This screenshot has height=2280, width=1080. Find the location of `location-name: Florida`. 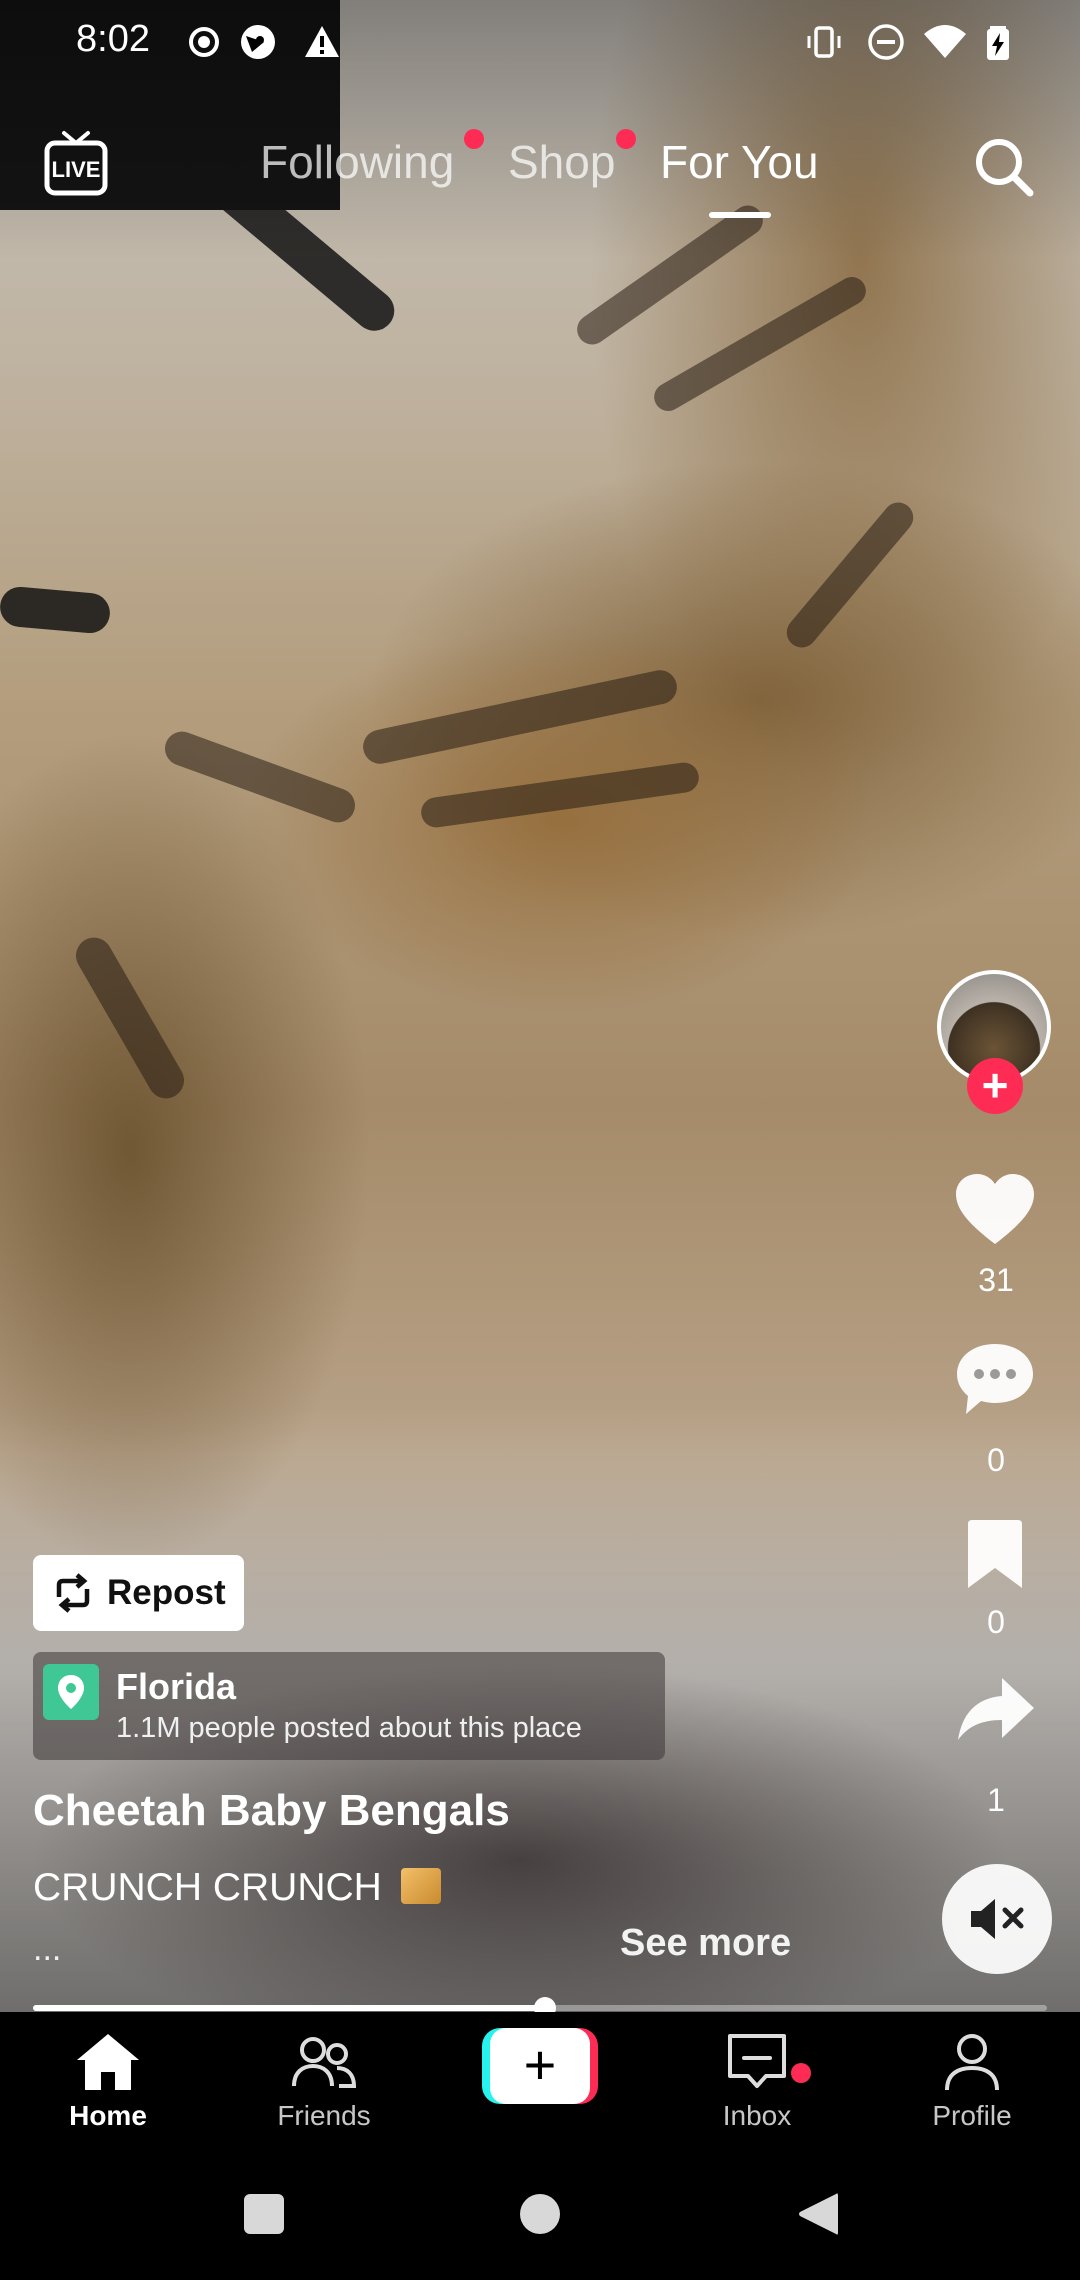

location-name: Florida is located at coordinates (176, 1686).